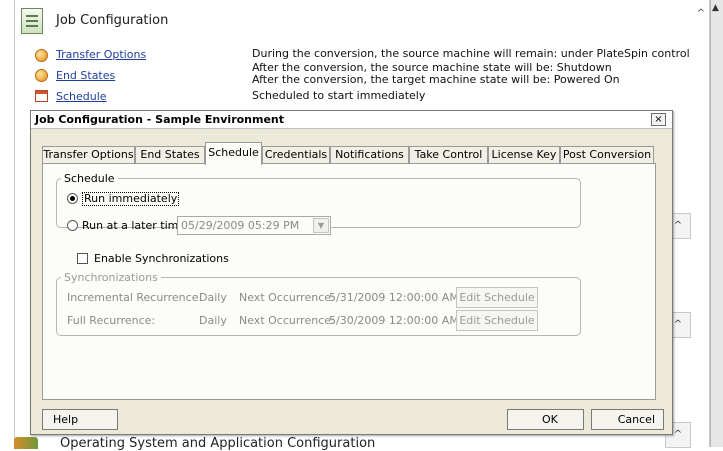 The image size is (723, 451). I want to click on enable-synchronizations-label: Enable Synchronizations, so click(161, 258).